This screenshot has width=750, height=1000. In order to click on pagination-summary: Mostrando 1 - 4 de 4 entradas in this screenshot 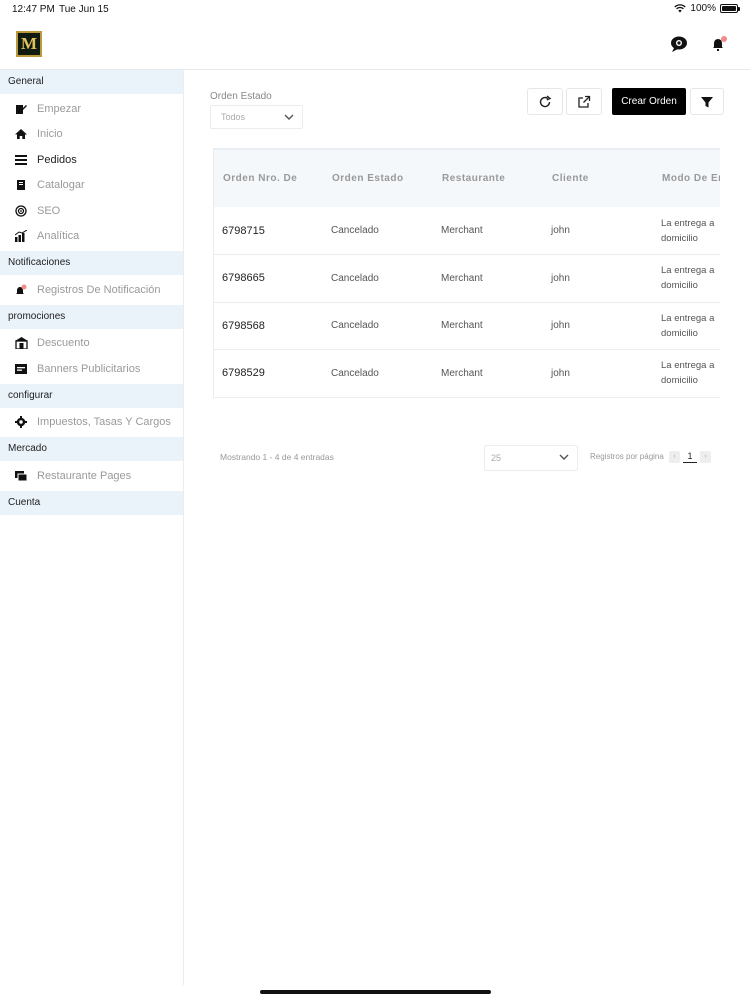, I will do `click(277, 457)`.